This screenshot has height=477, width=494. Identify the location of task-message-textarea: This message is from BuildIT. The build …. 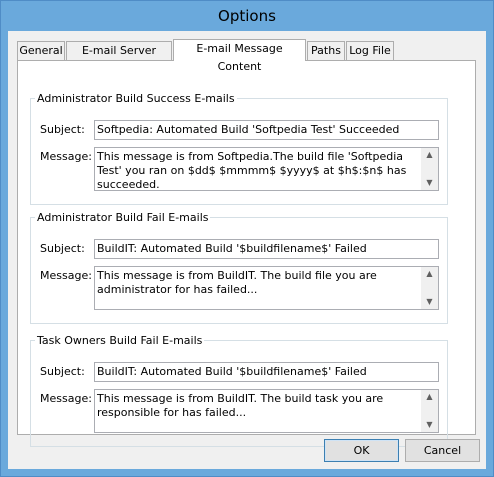
(266, 411).